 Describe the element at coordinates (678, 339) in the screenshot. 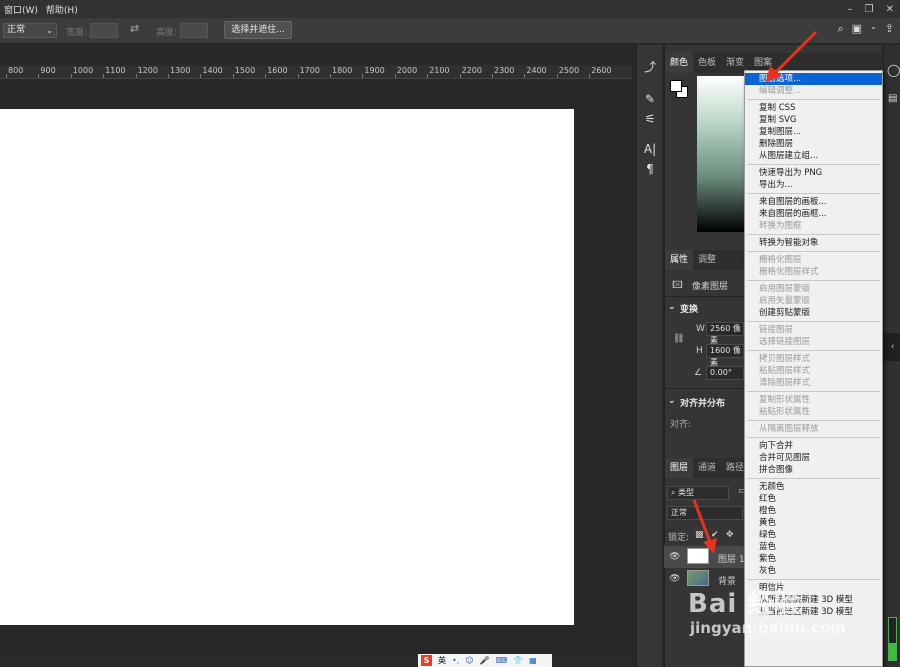

I see `link-icon: ⛓` at that location.